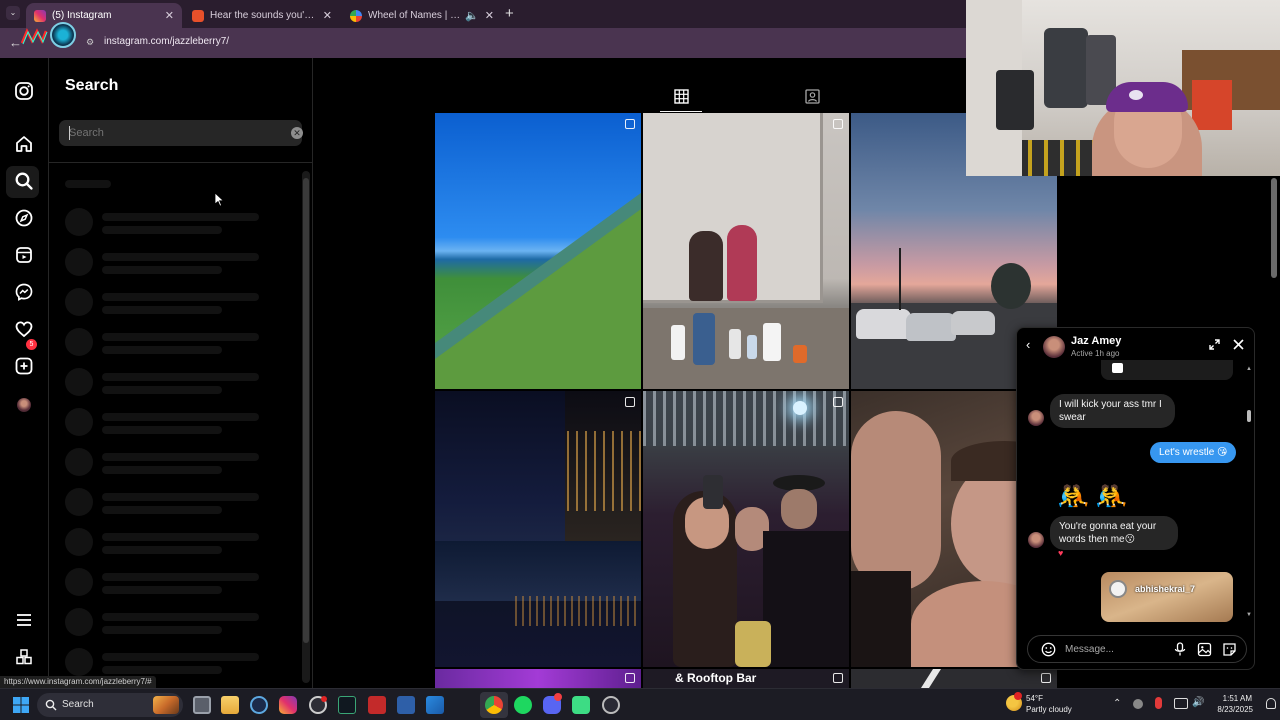 This screenshot has width=1280, height=720. Describe the element at coordinates (1238, 344) in the screenshot. I see `close-chat-icon` at that location.